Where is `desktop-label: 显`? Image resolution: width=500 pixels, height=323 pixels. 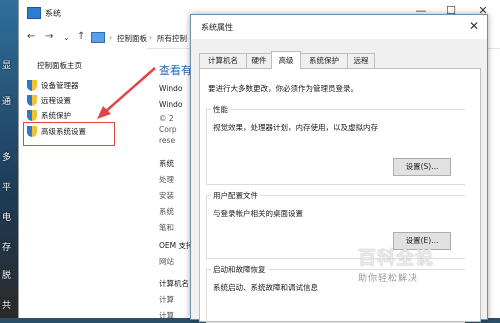 desktop-label: 显 is located at coordinates (7, 66).